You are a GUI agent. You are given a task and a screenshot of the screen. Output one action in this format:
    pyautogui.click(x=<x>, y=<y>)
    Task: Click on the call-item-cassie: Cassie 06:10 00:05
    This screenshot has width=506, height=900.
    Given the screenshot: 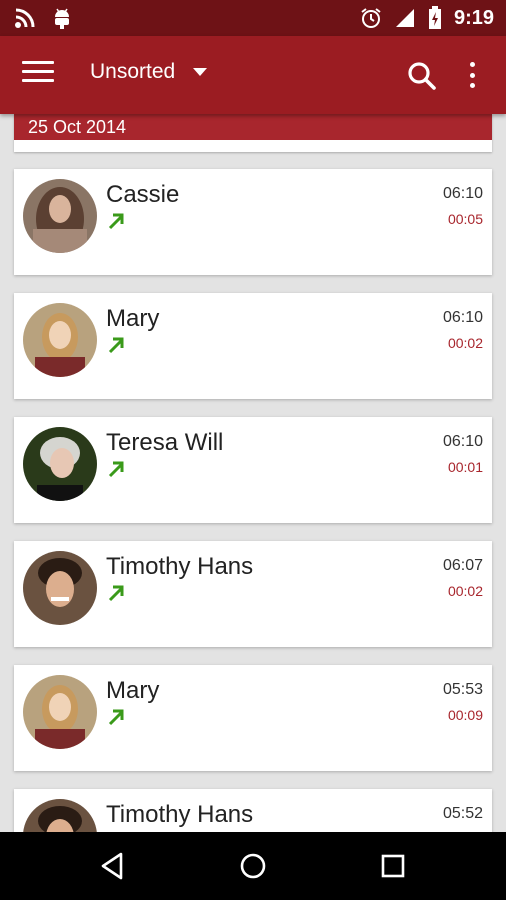 What is the action you would take?
    pyautogui.click(x=253, y=222)
    